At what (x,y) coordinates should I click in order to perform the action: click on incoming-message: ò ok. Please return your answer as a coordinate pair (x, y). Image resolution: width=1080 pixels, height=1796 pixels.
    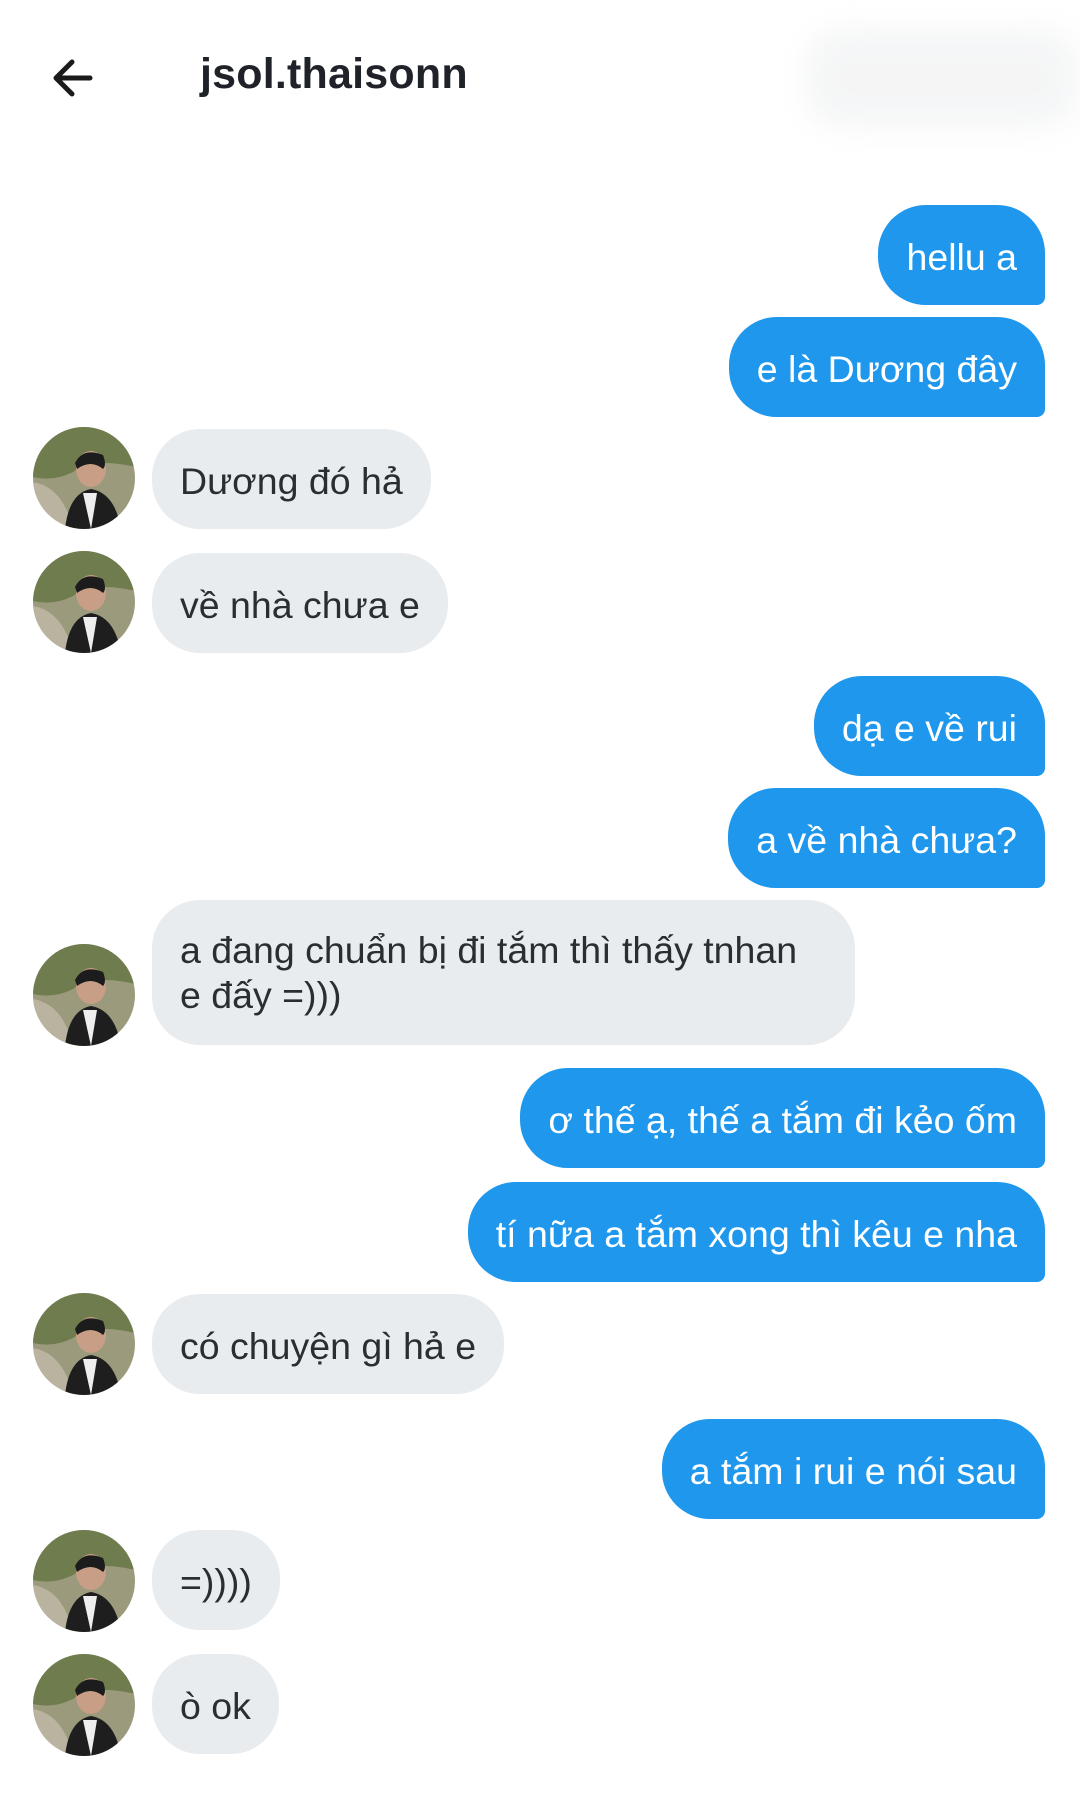
    Looking at the image, I should click on (215, 1704).